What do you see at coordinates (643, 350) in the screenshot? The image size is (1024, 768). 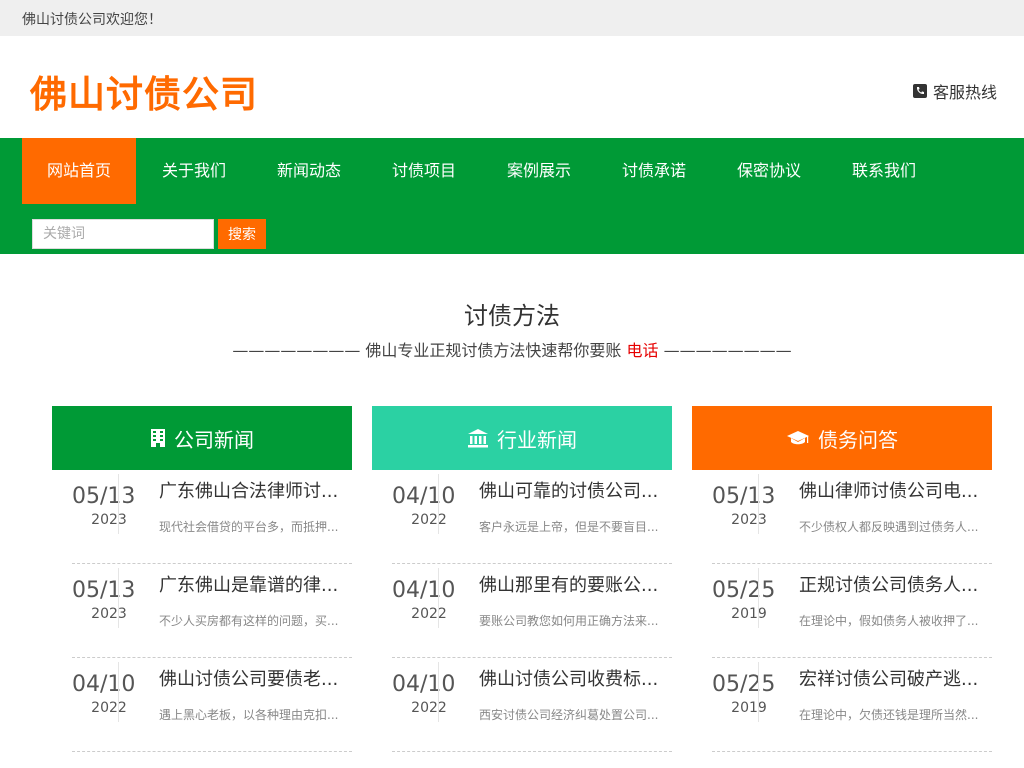 I see `subtitle-phone-link: 电话` at bounding box center [643, 350].